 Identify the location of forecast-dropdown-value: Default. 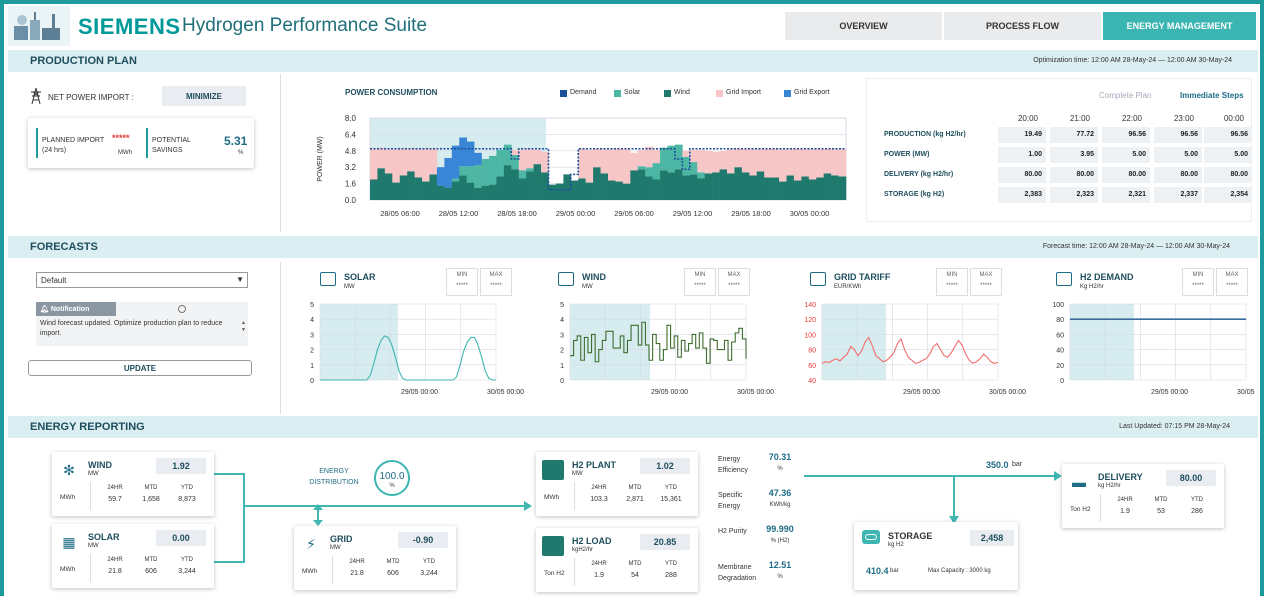
(54, 280).